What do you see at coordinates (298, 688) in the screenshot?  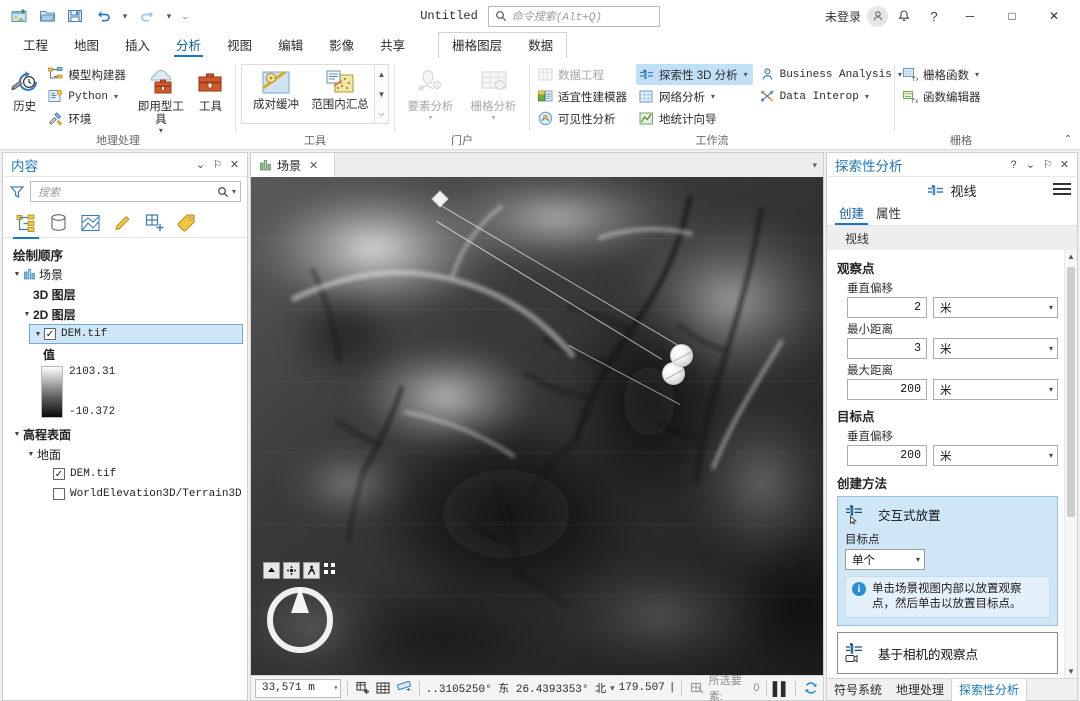 I see `map-scale-combo: 33,571 m ▾` at bounding box center [298, 688].